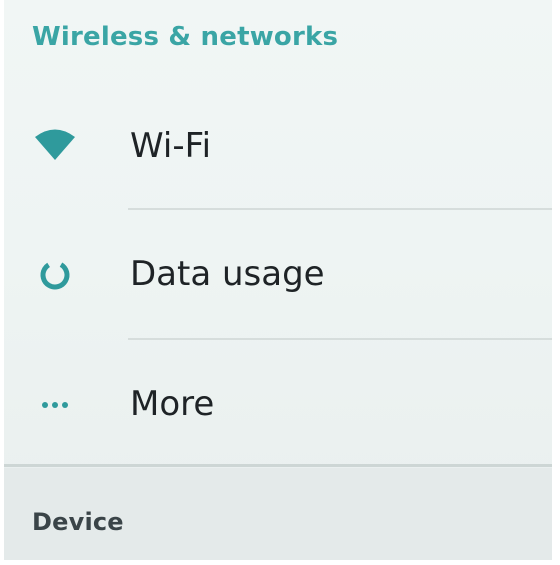 Image resolution: width=560 pixels, height=565 pixels. What do you see at coordinates (171, 146) in the screenshot?
I see `settings-item-label: Wi-Fi` at bounding box center [171, 146].